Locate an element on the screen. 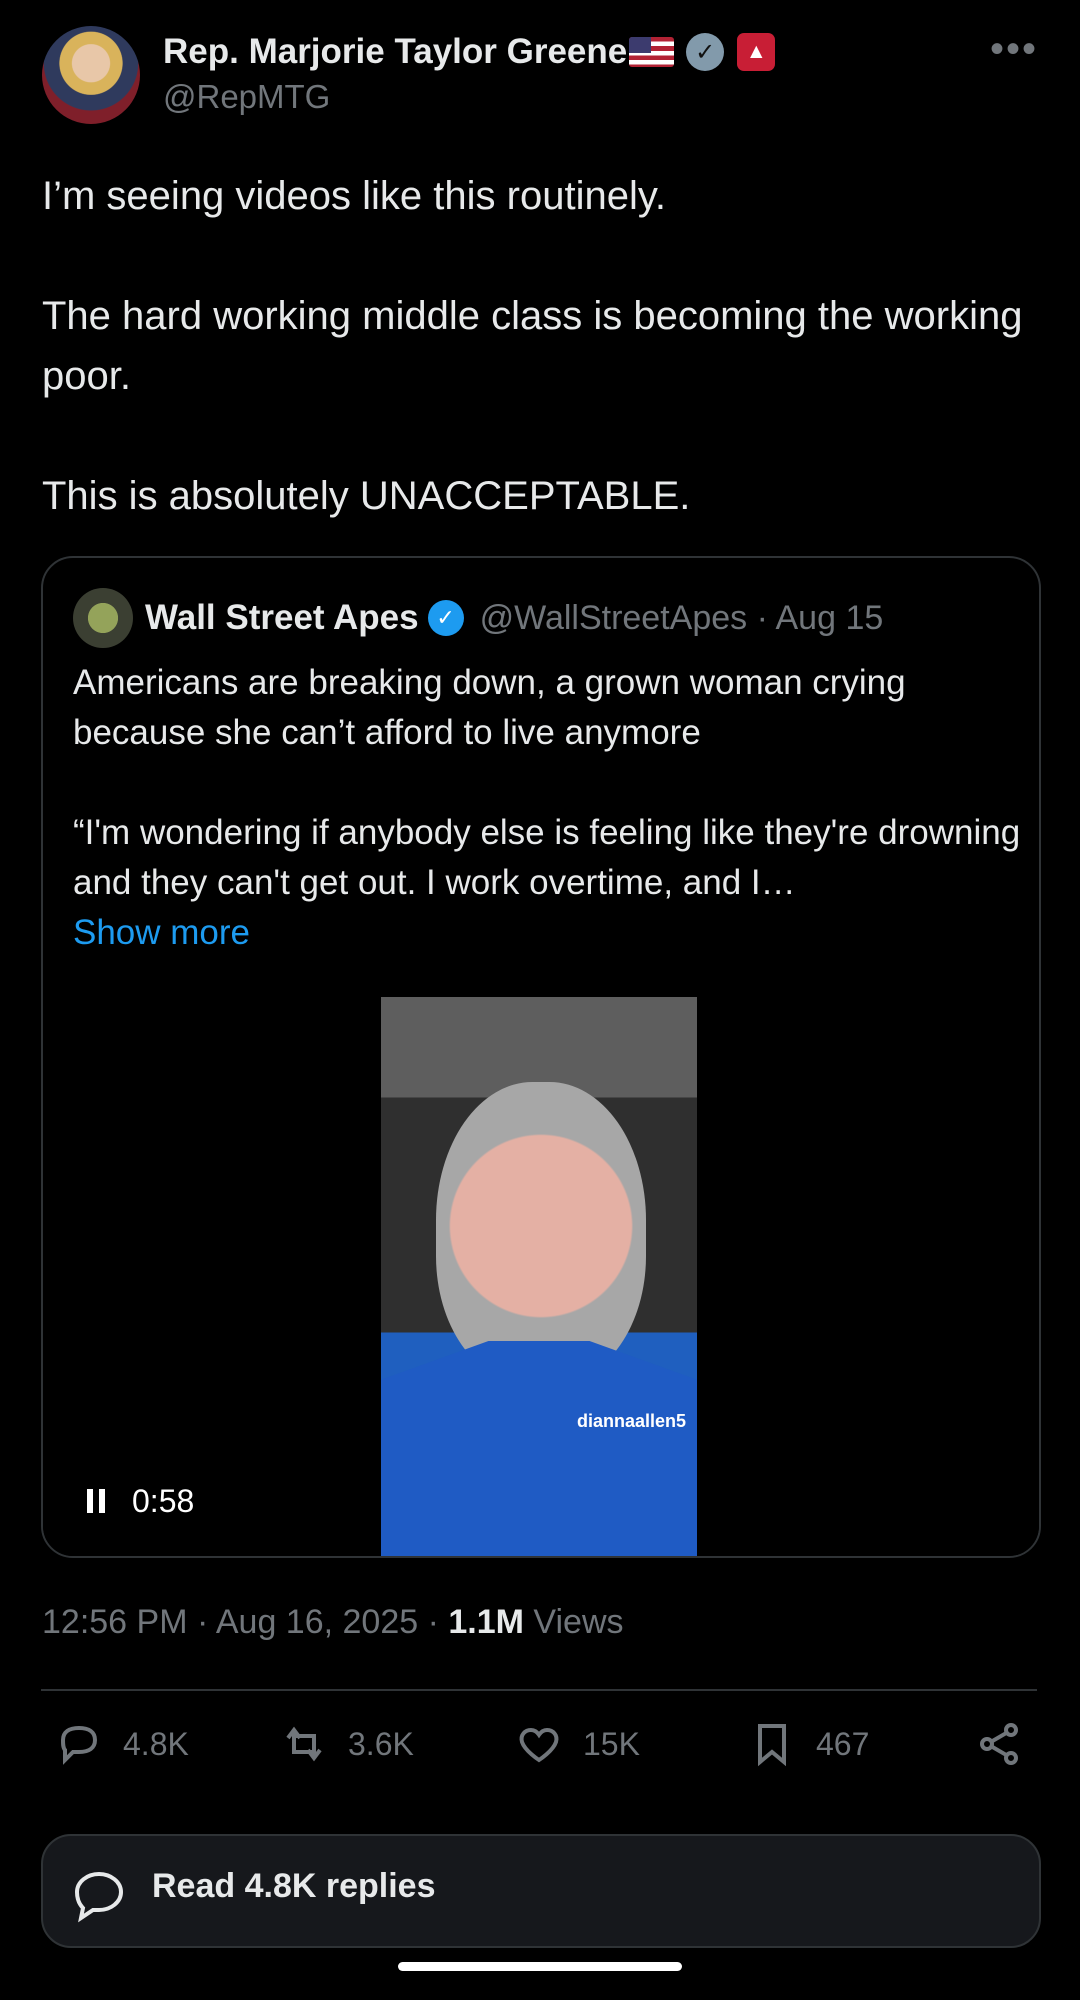  show-more-link: Show more is located at coordinates (548, 933).